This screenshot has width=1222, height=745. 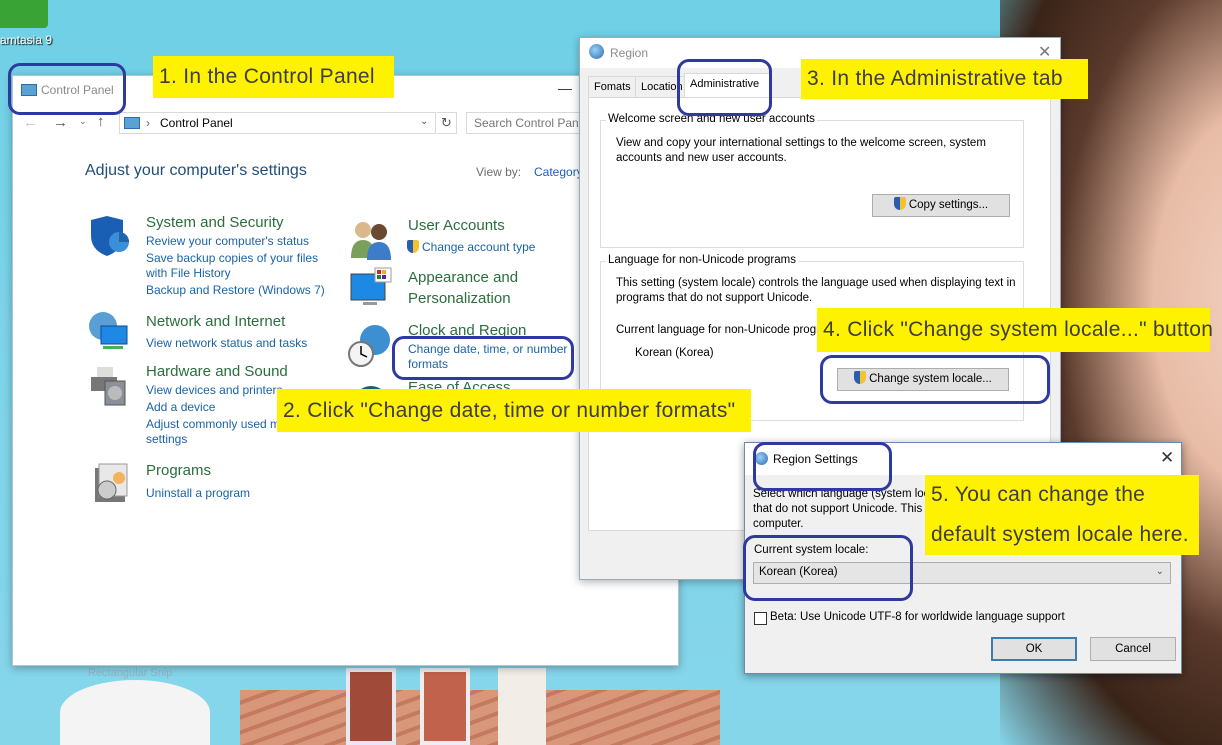 I want to click on link-network-status: View network status and tasks, so click(x=226, y=343).